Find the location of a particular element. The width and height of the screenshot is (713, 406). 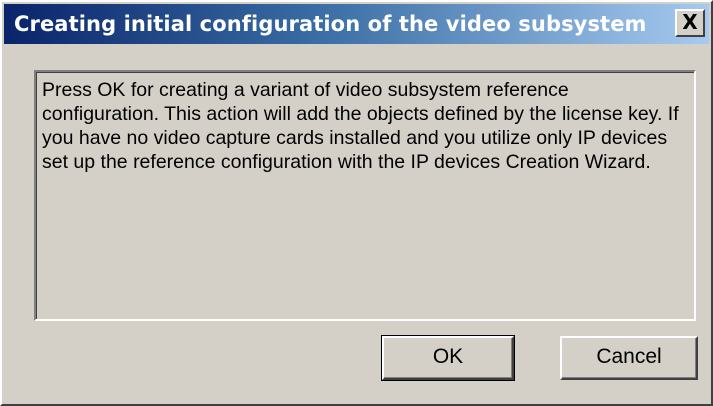

close-button: X is located at coordinates (690, 23).